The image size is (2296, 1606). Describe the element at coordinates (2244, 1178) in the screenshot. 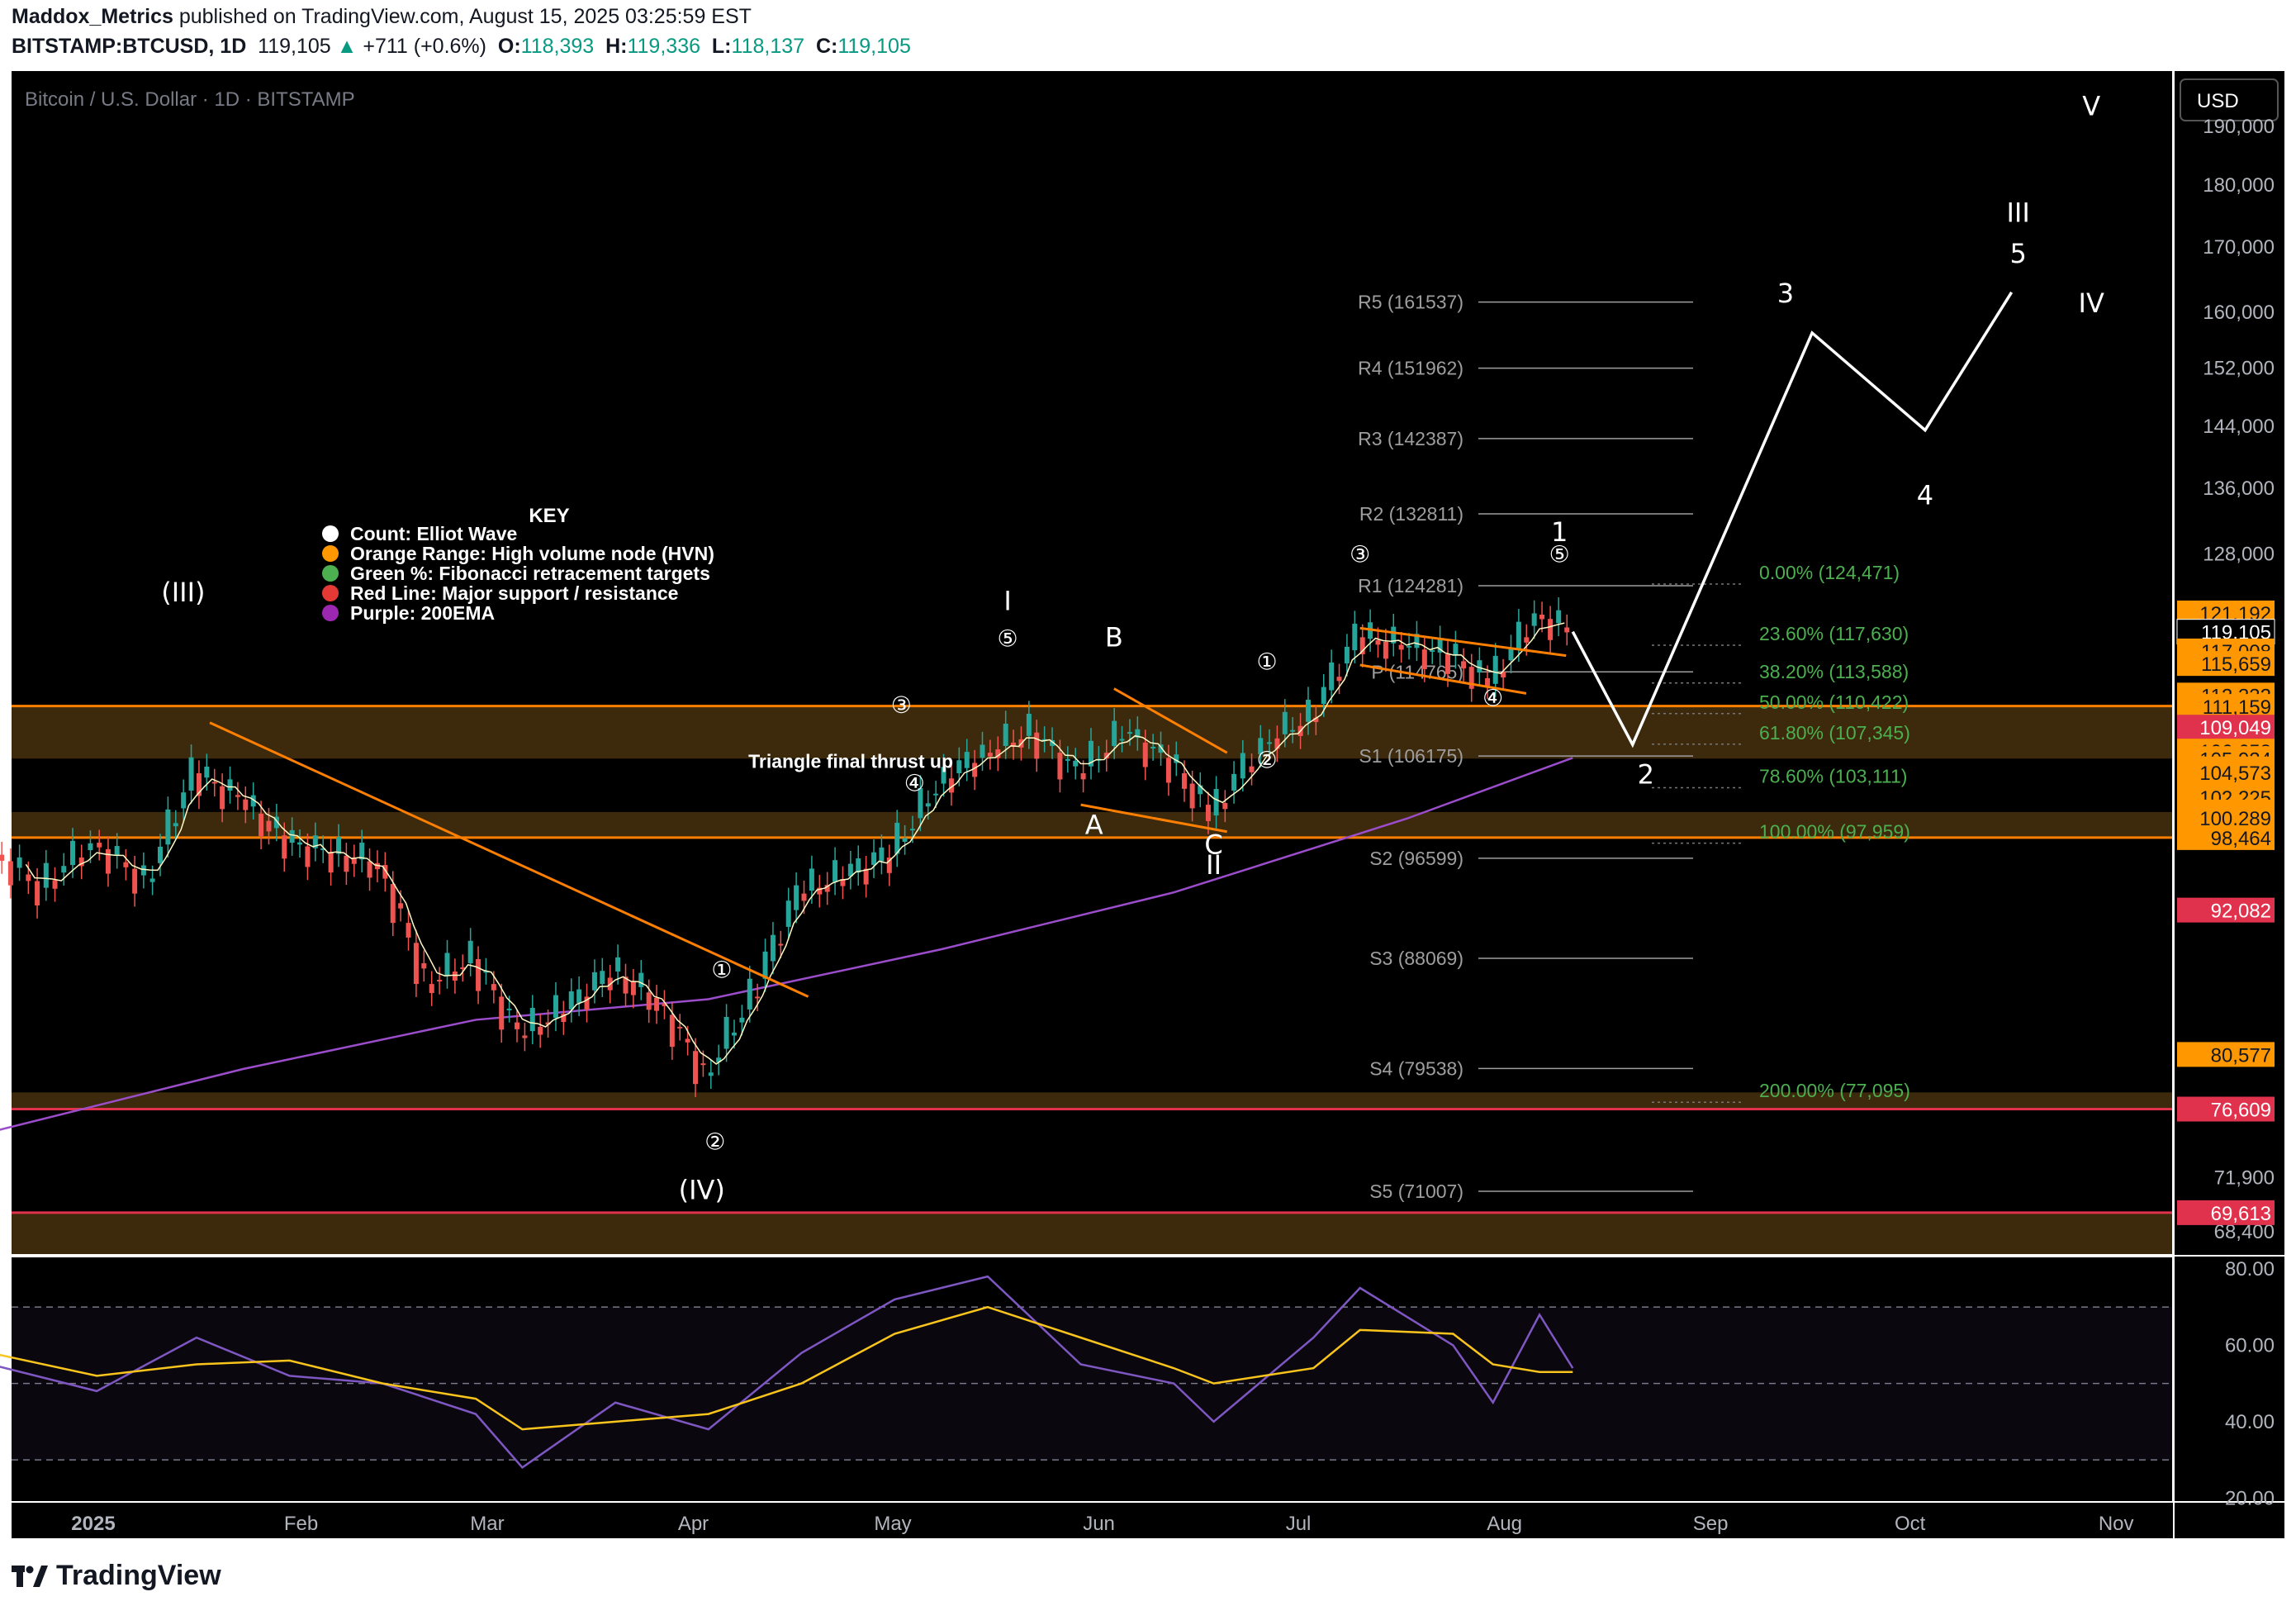

I see `price-tick: 71,900` at that location.